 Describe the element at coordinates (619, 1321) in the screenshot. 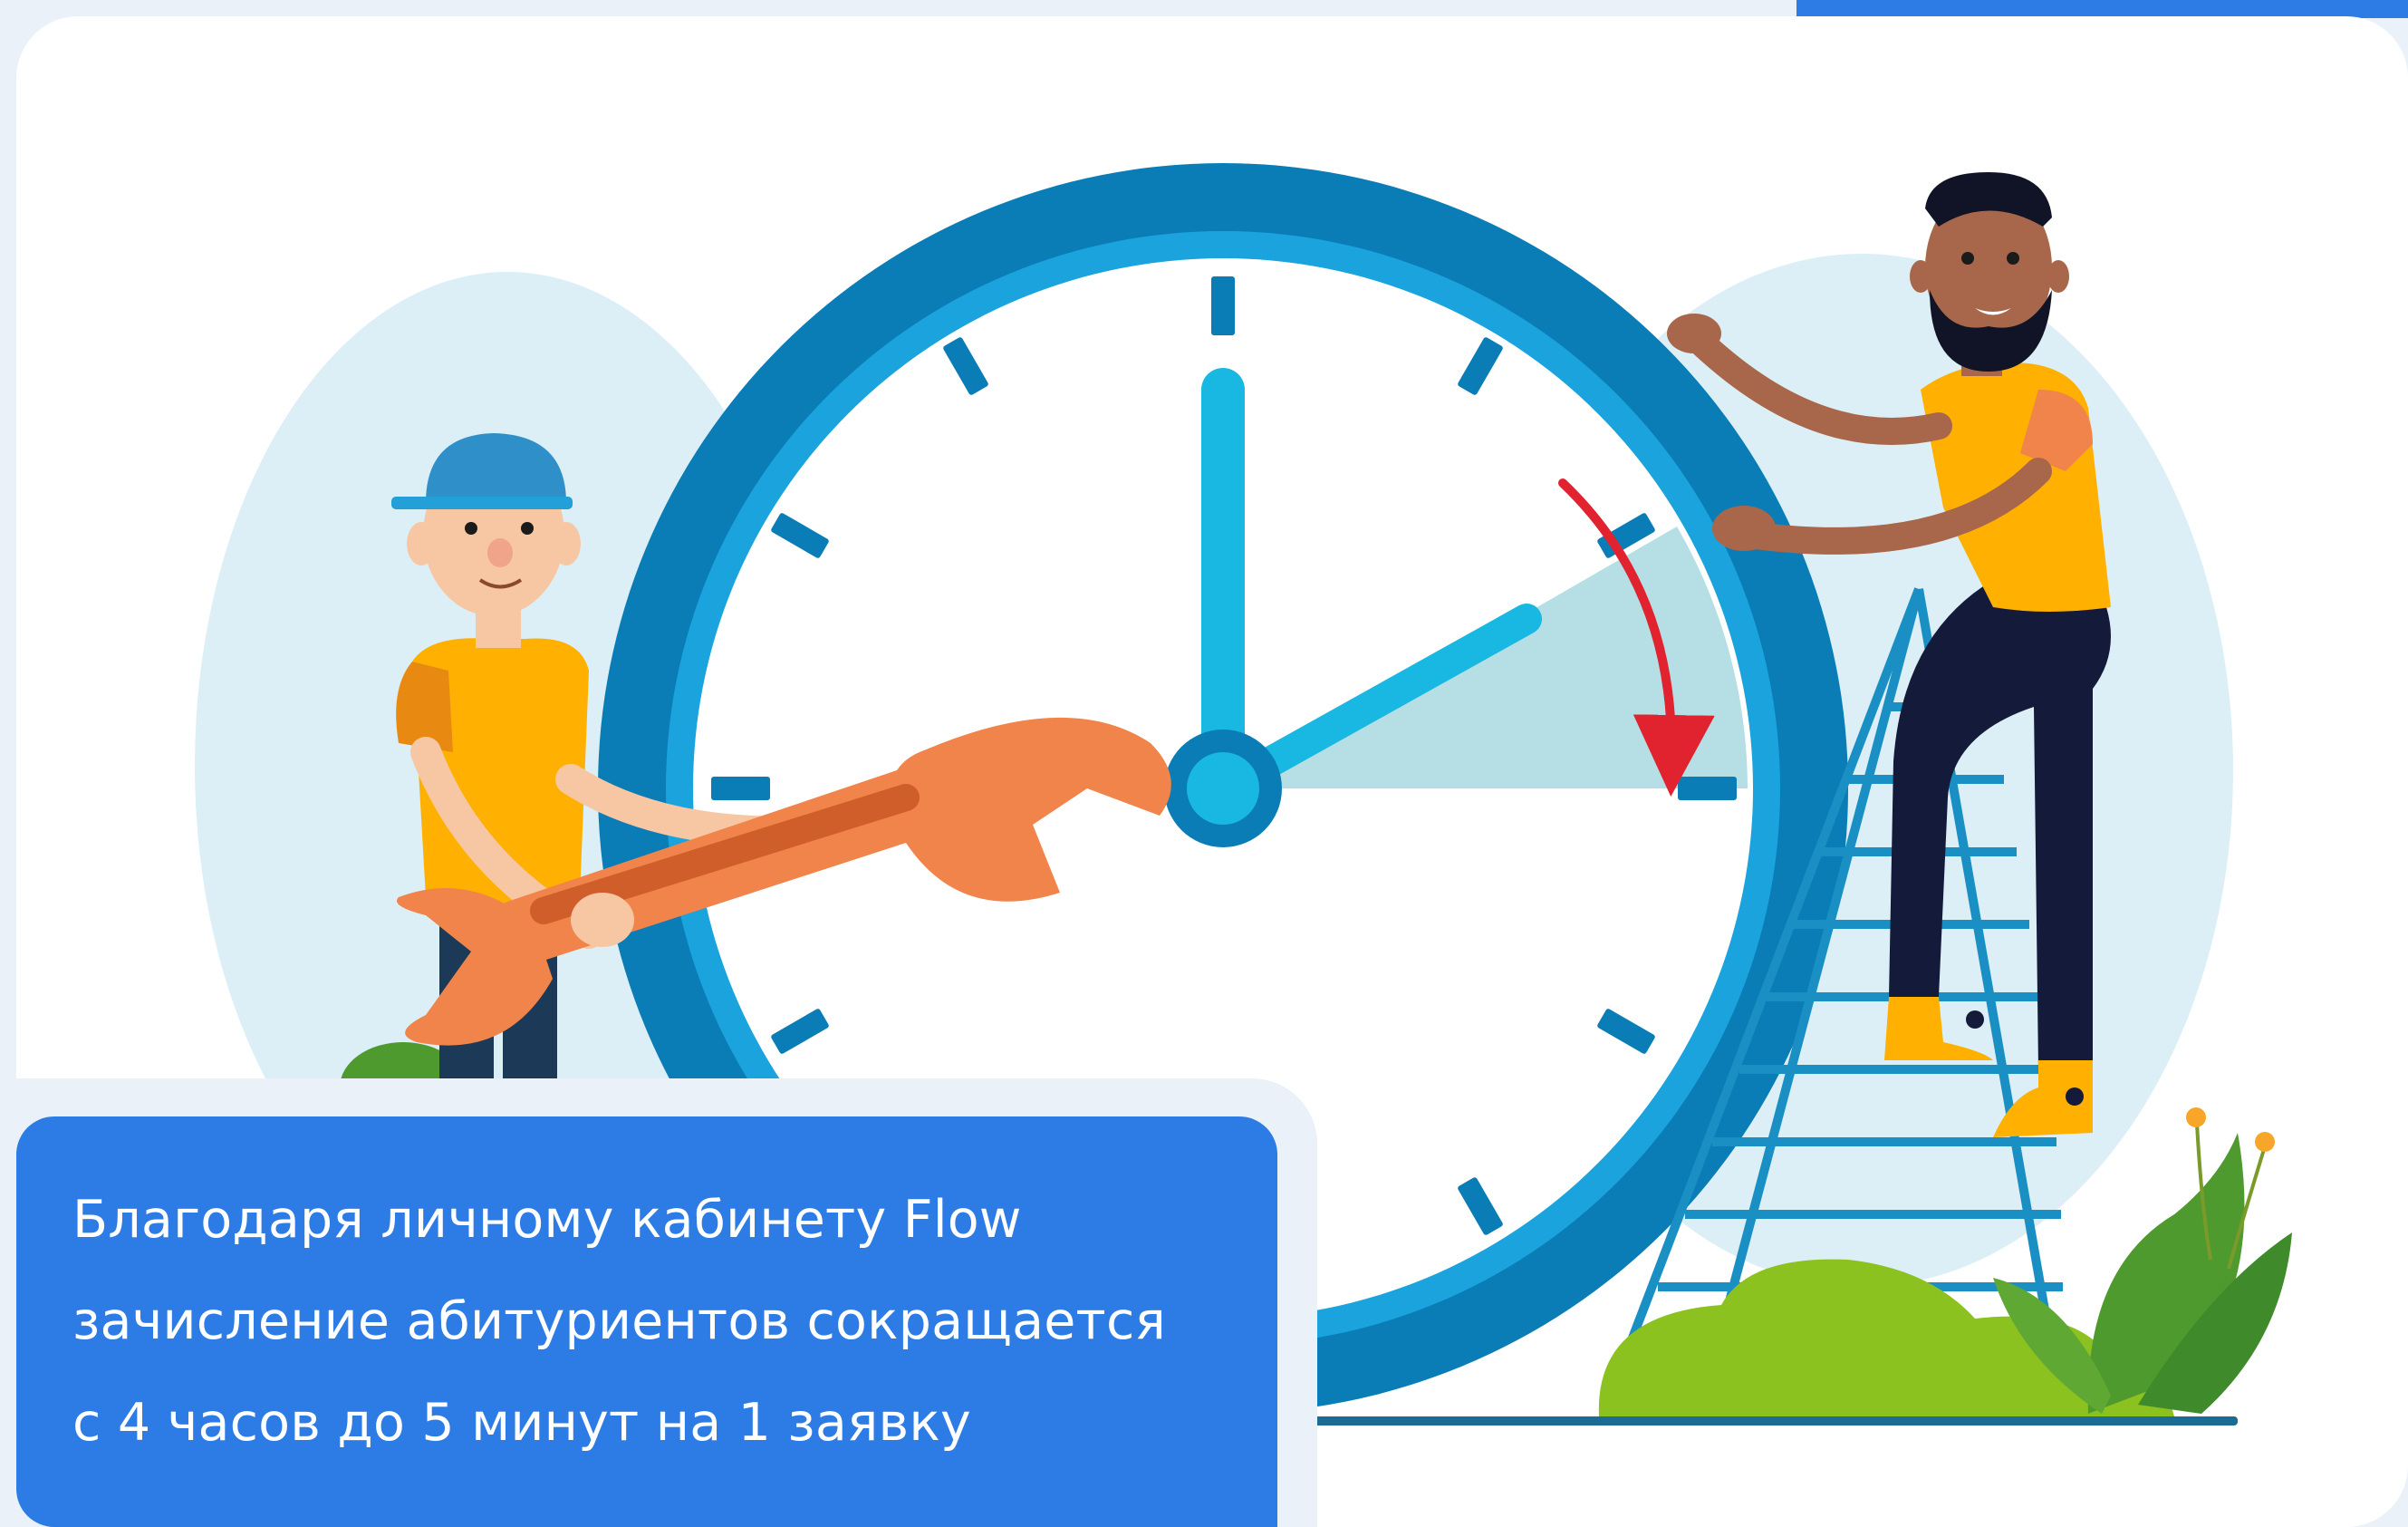

I see `caption-line-2: зачисление абитуриентов сокращается` at that location.